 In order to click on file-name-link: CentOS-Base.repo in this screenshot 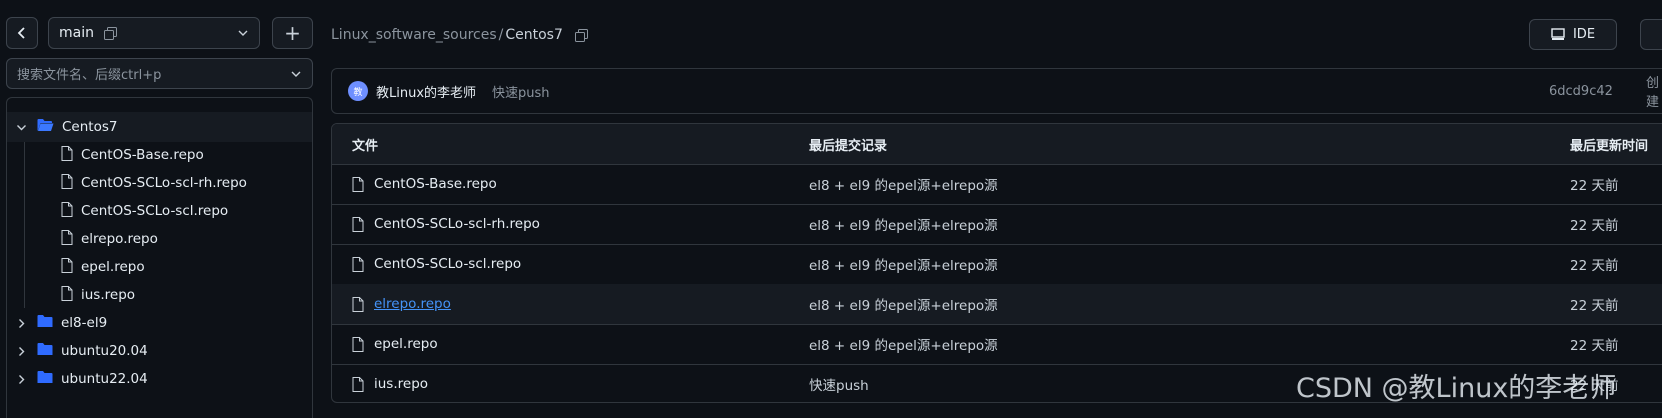, I will do `click(435, 184)`.